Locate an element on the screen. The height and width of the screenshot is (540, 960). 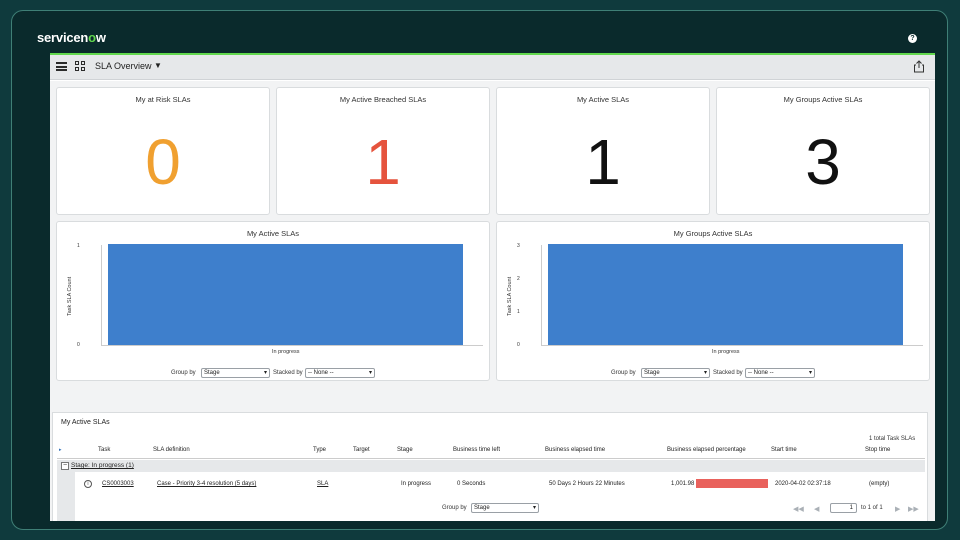
hamburger-icon is located at coordinates (61, 66).